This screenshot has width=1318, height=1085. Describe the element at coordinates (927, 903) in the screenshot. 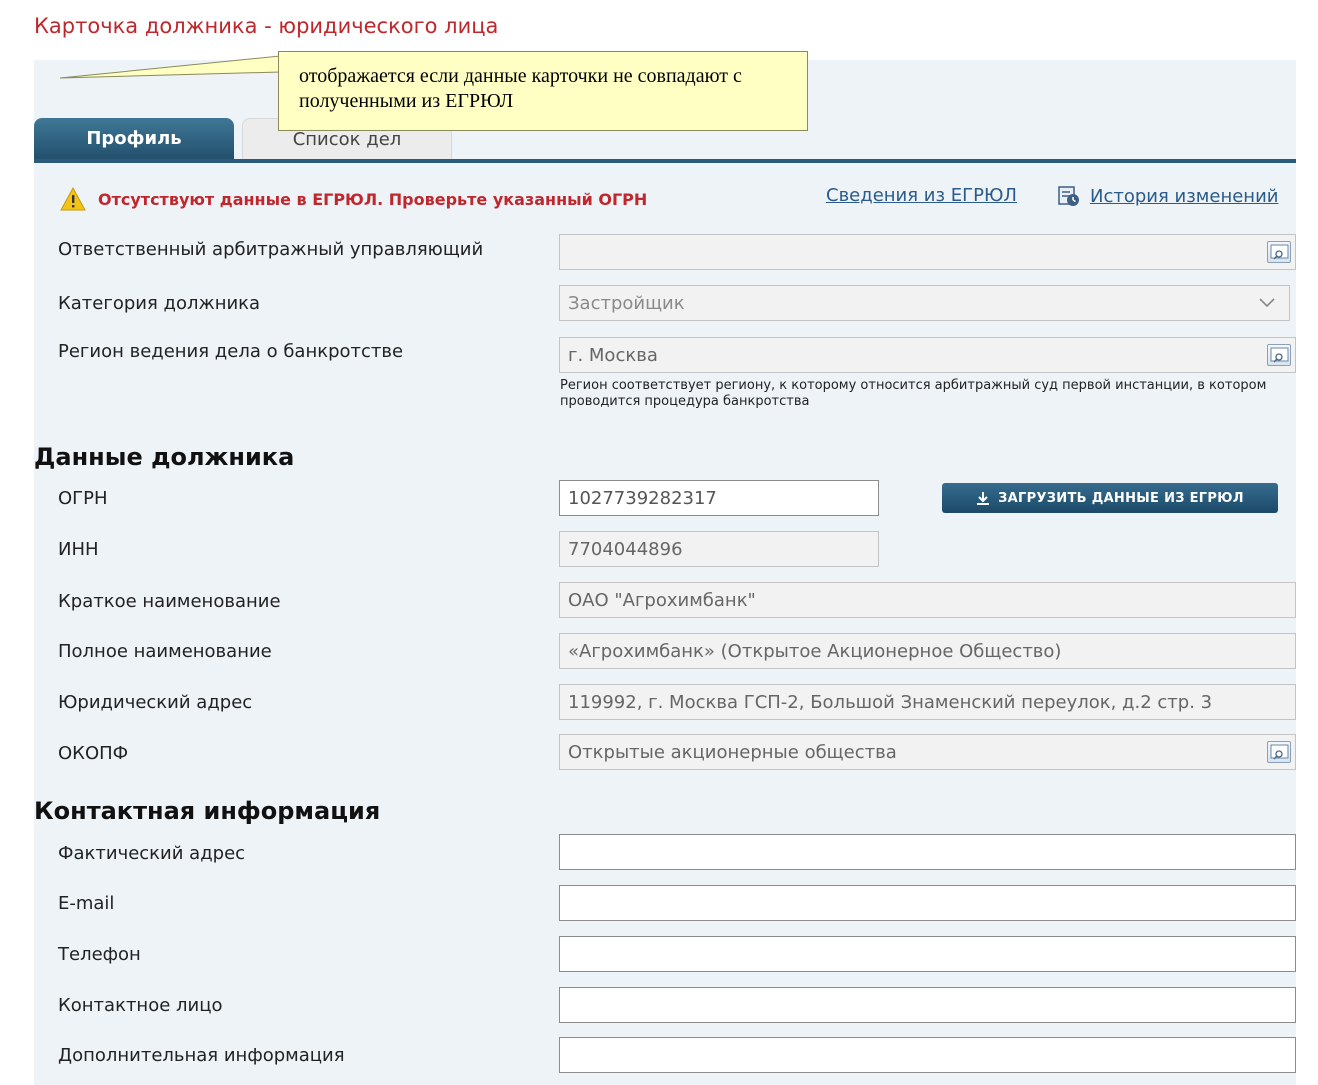

I see `email-input` at that location.